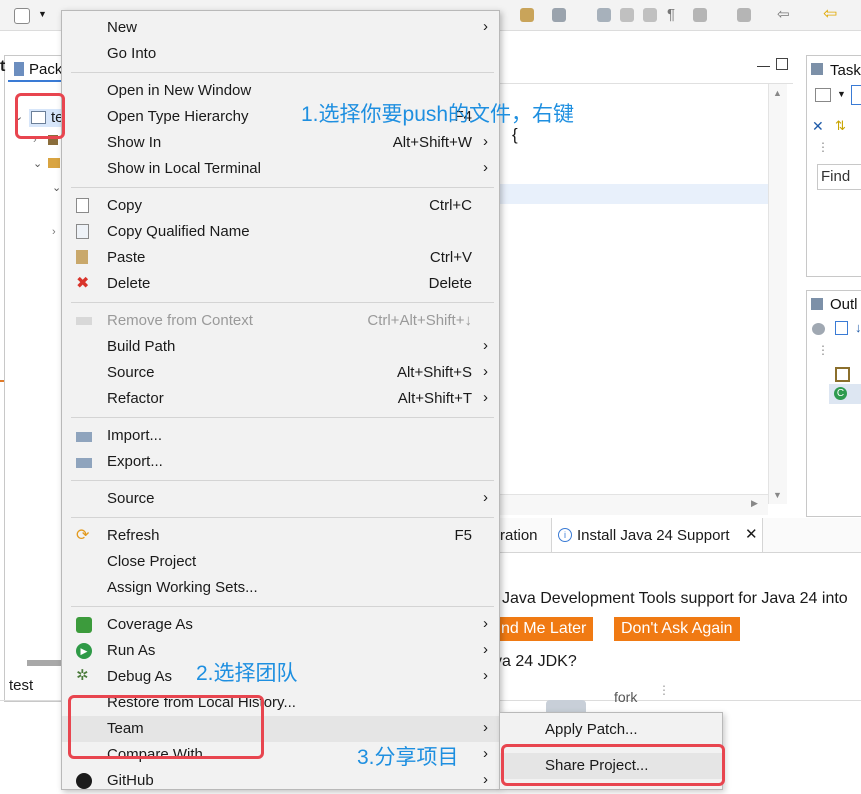 The width and height of the screenshot is (861, 794). What do you see at coordinates (830, 14) in the screenshot?
I see `history-back-icon: ⇦` at bounding box center [830, 14].